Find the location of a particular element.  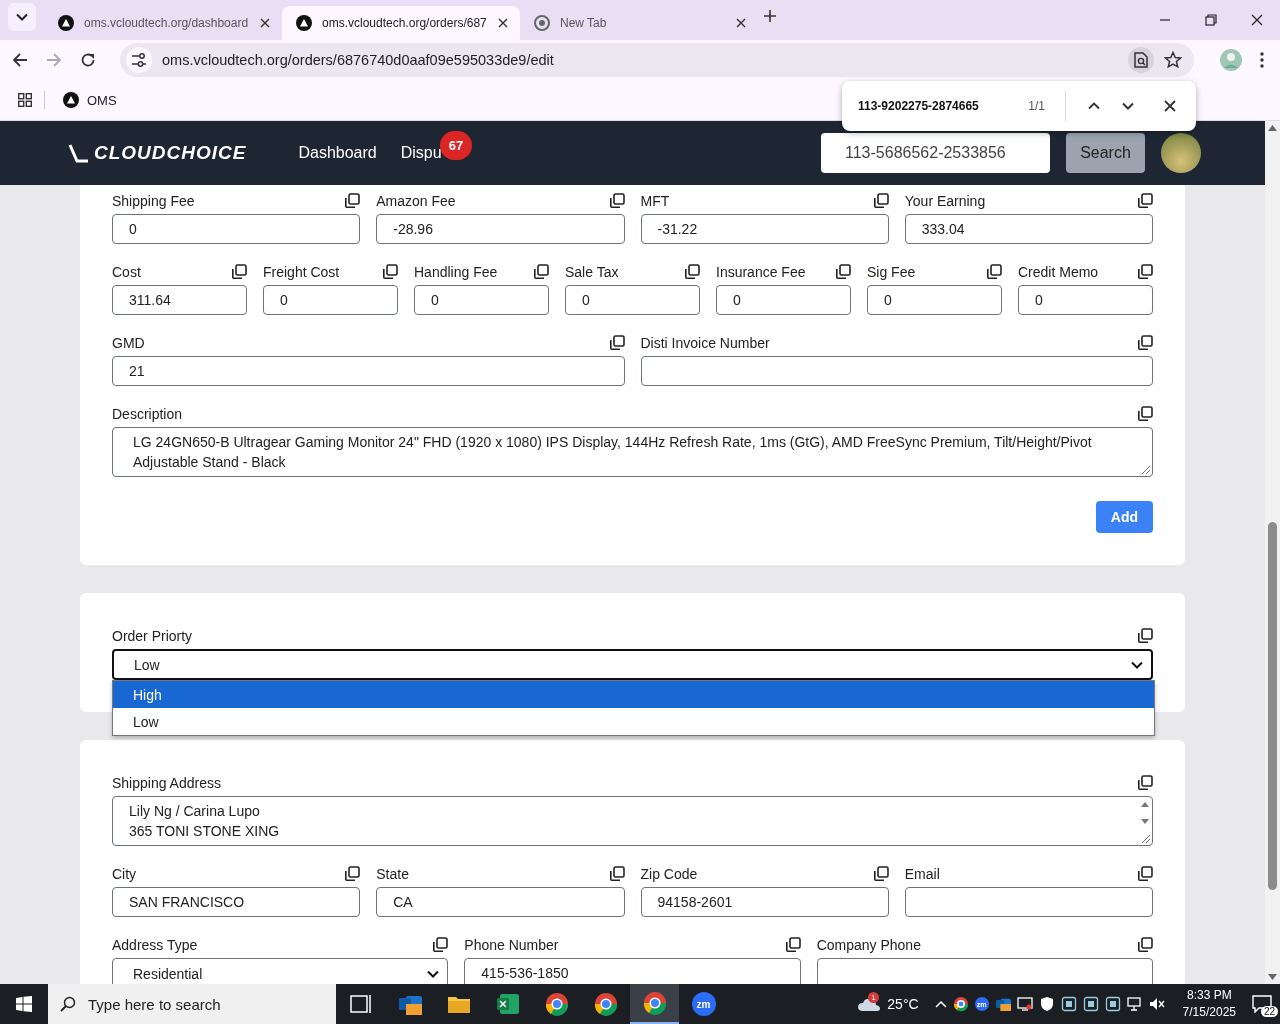

input-field: SAN FRANCISCO is located at coordinates (236, 902).